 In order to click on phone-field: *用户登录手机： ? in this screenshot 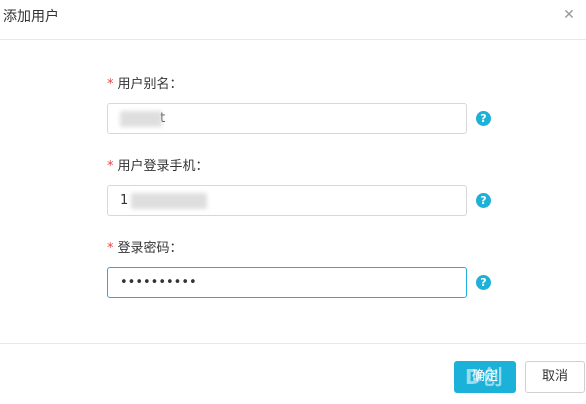, I will do `click(299, 187)`.